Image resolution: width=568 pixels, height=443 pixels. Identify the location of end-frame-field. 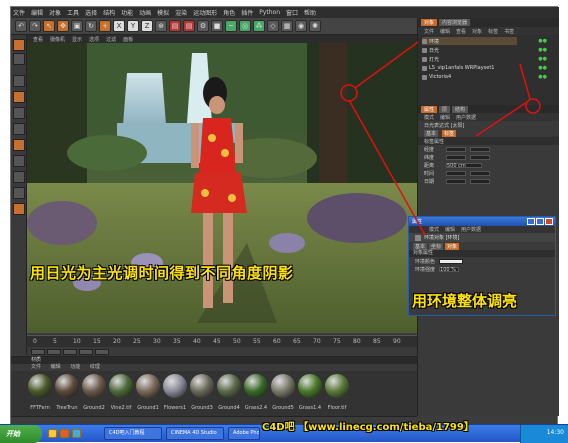
(102, 351).